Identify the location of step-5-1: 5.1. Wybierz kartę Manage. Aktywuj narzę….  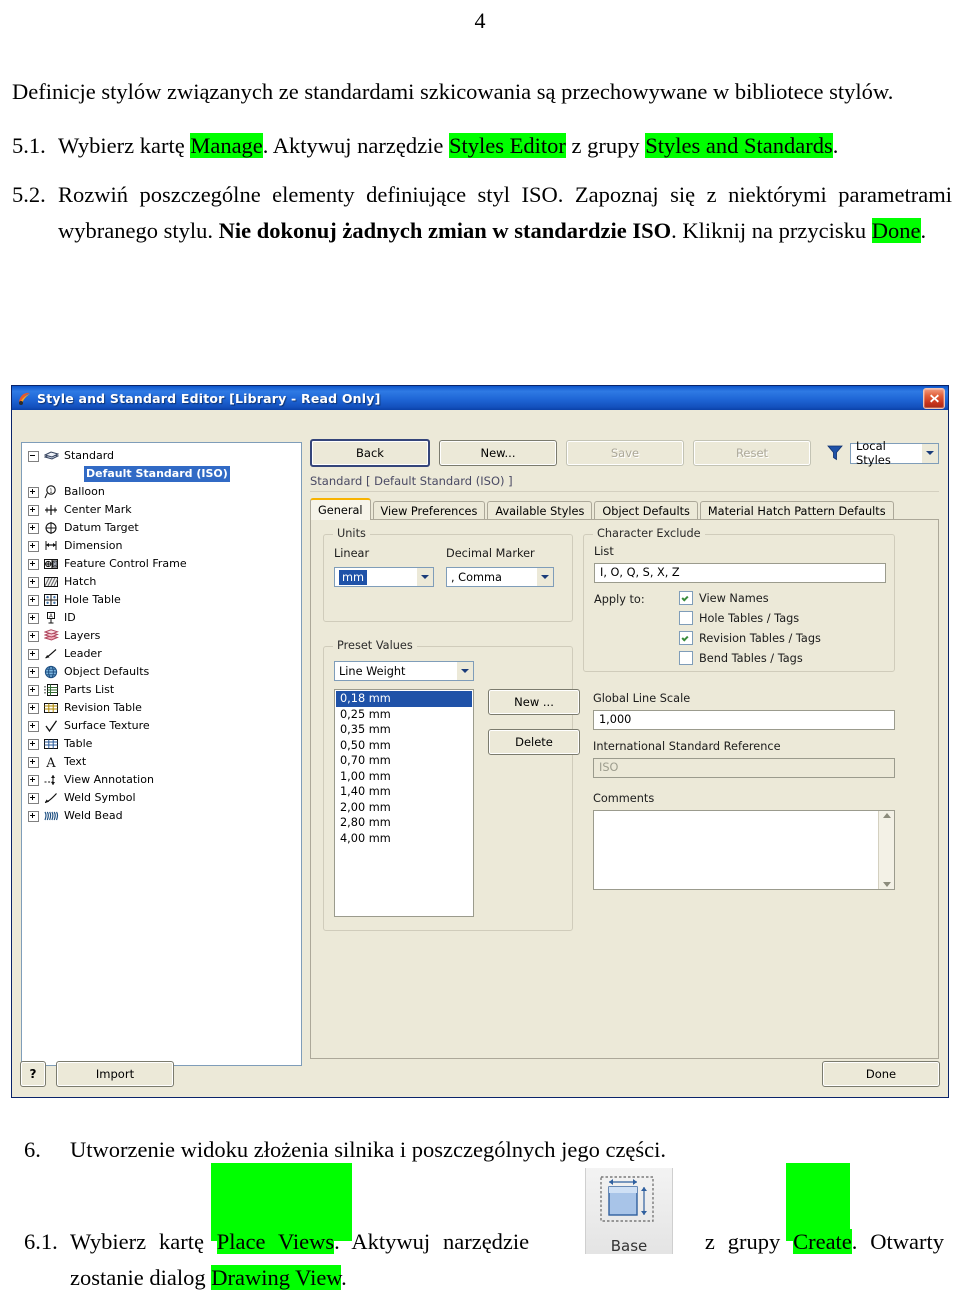
(482, 146).